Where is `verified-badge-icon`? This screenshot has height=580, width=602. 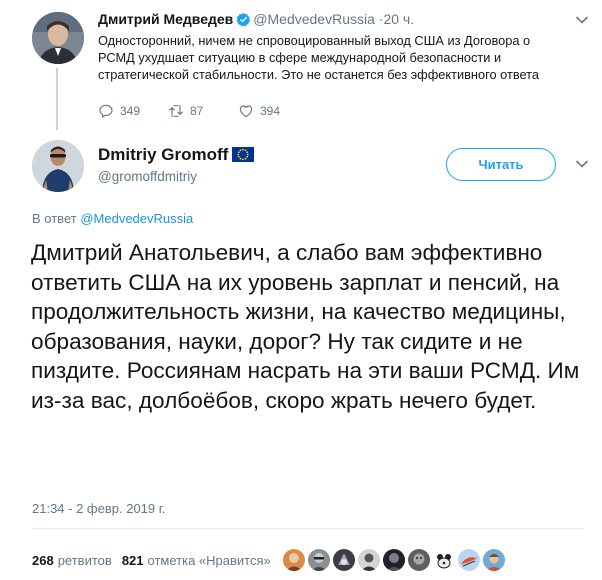 verified-badge-icon is located at coordinates (243, 19).